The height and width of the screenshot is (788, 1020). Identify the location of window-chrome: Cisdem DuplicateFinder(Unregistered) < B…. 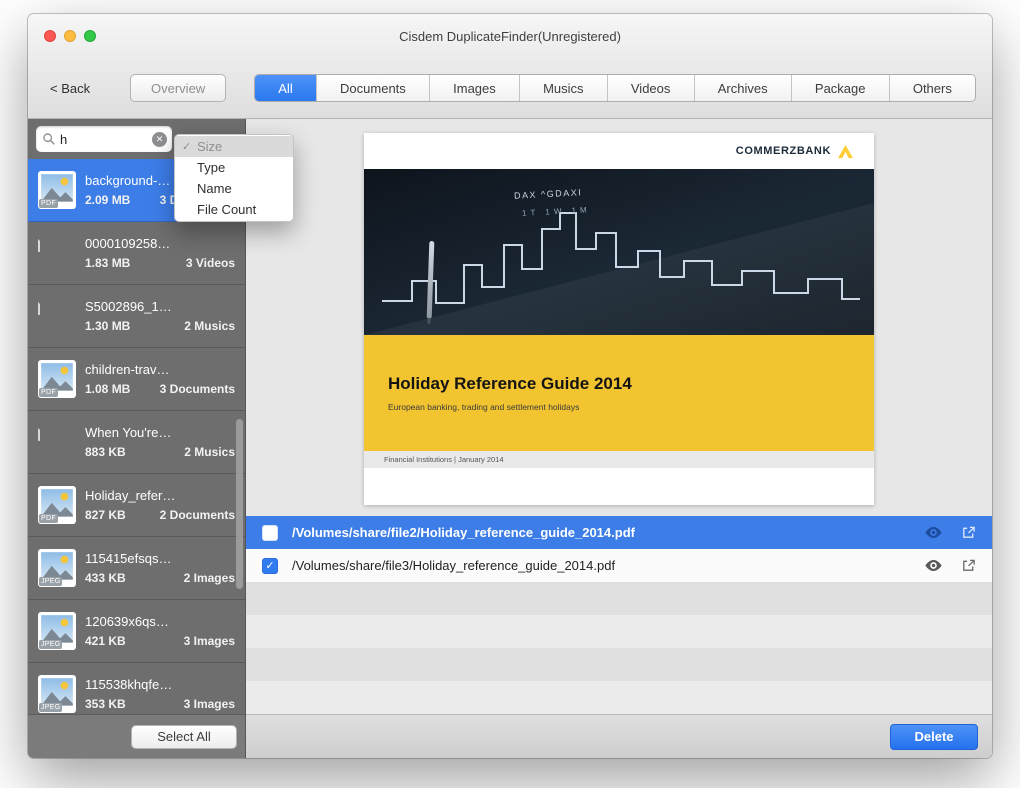
(510, 66).